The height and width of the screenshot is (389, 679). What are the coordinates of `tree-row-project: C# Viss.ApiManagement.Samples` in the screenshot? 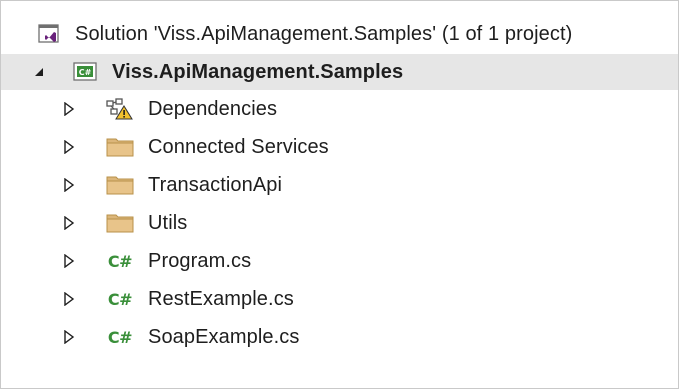 It's located at (339, 72).